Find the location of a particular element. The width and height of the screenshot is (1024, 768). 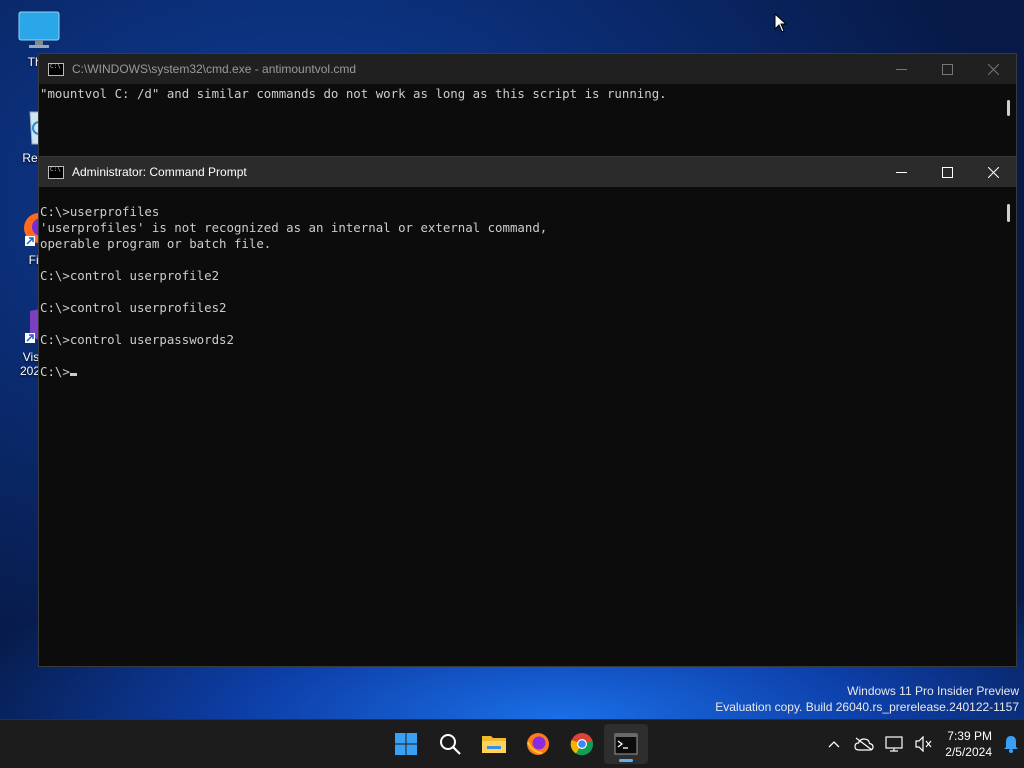

onedrive-tray-button is located at coordinates (864, 744).